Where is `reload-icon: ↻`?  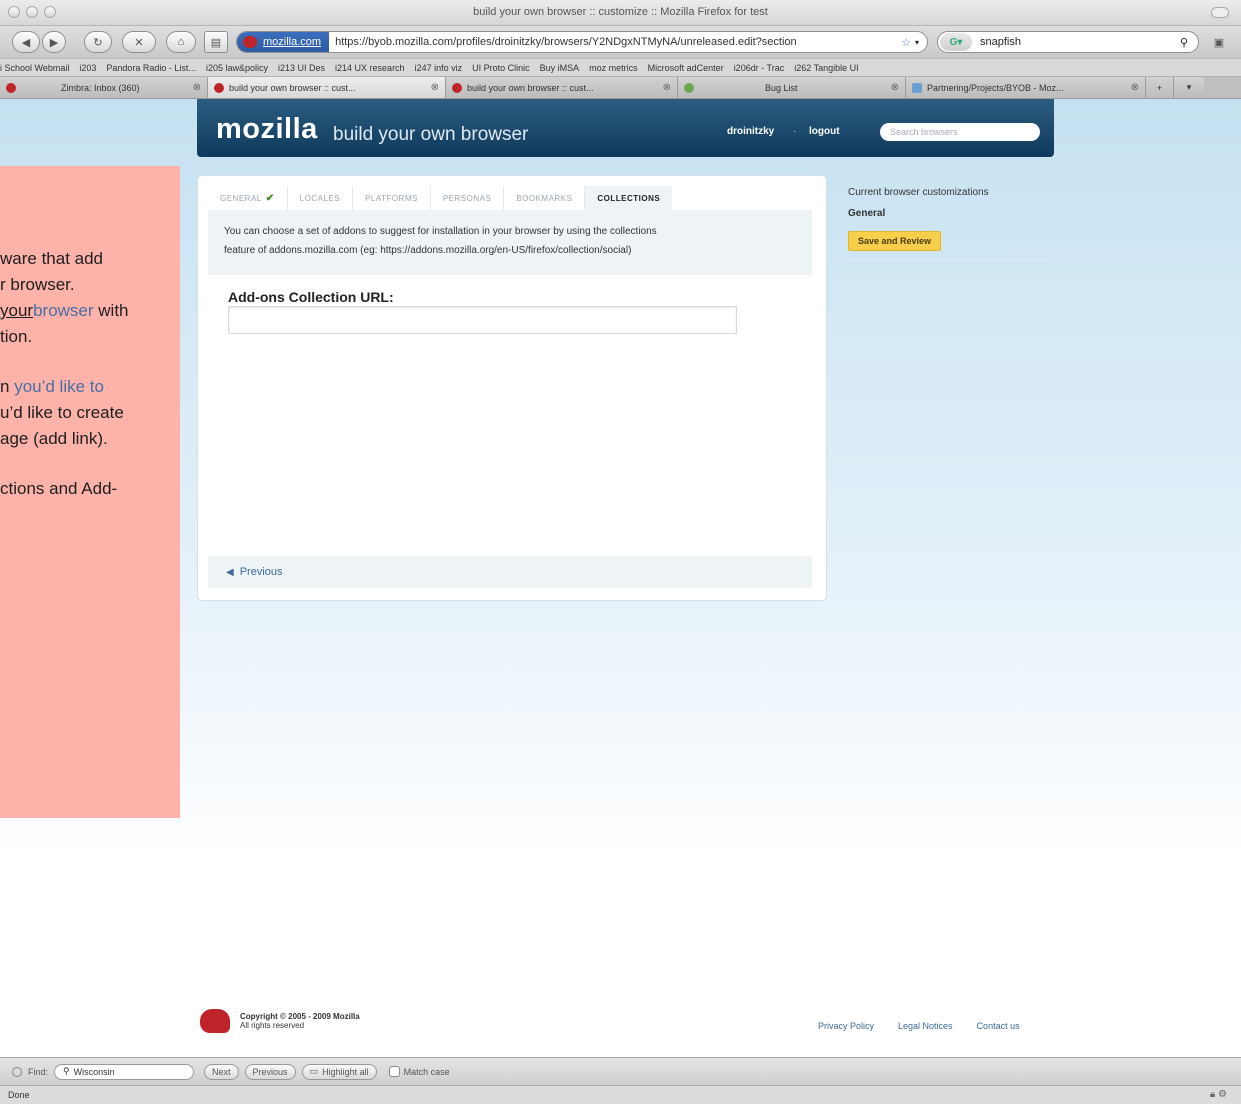 reload-icon: ↻ is located at coordinates (98, 42).